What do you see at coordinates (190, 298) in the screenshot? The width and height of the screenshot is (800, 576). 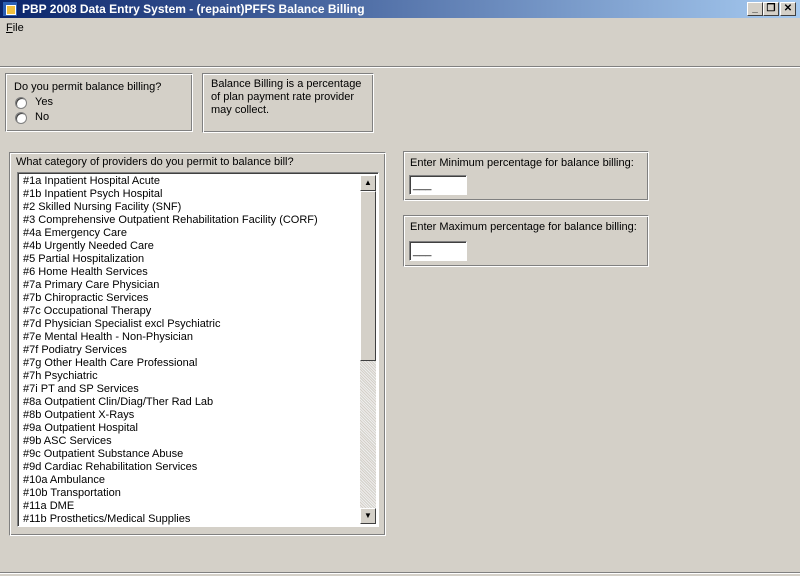 I see `list-item: #7b Chiropractic Services` at bounding box center [190, 298].